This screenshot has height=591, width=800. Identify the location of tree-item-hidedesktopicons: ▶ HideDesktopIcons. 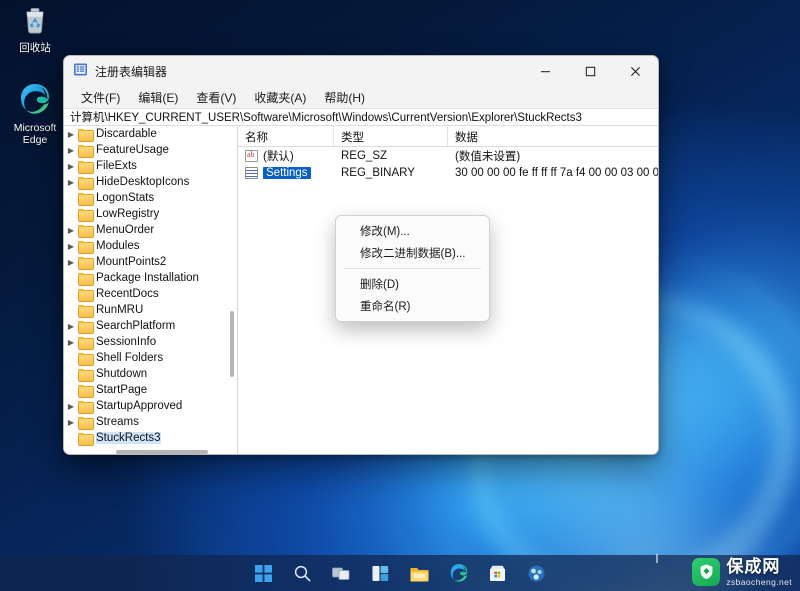
(150, 182).